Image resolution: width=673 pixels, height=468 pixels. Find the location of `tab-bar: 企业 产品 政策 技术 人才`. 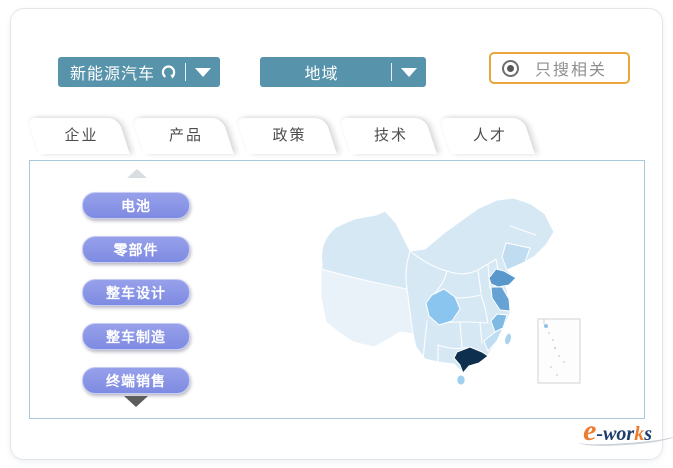

tab-bar: 企业 产品 政策 技术 人才 is located at coordinates (283, 136).